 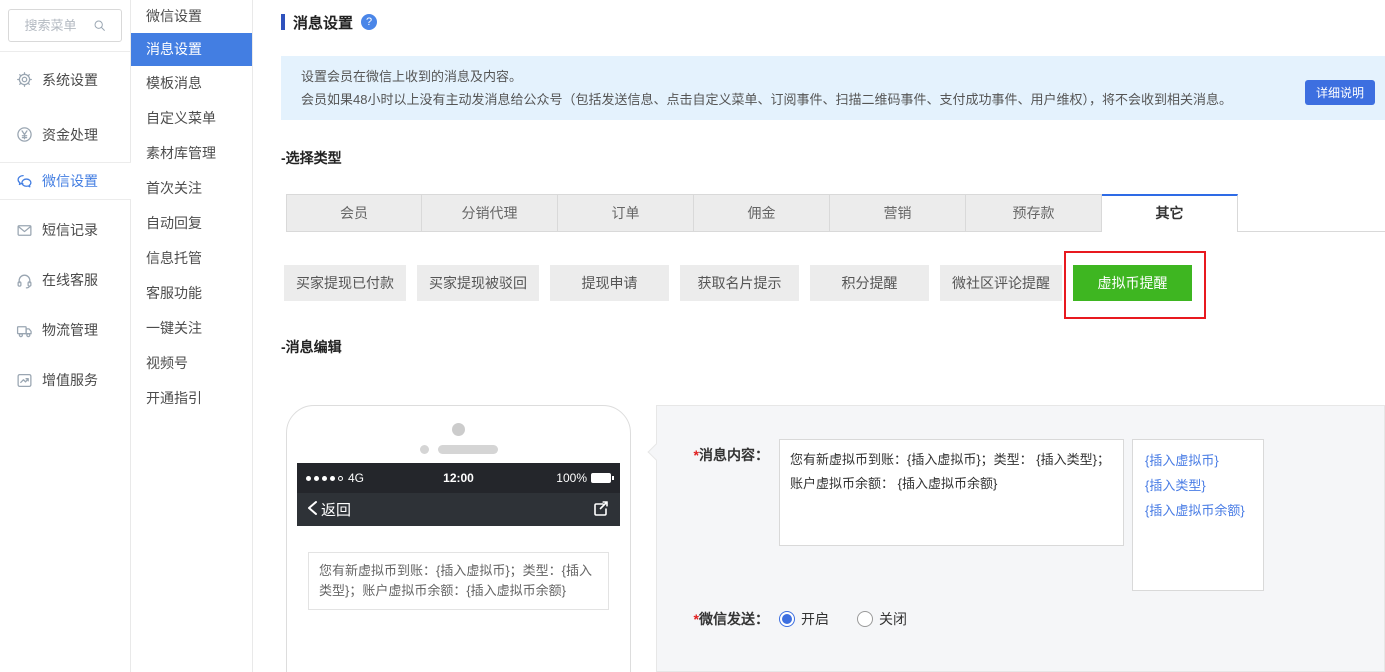 I want to click on carrier-label: 4G, so click(x=356, y=478).